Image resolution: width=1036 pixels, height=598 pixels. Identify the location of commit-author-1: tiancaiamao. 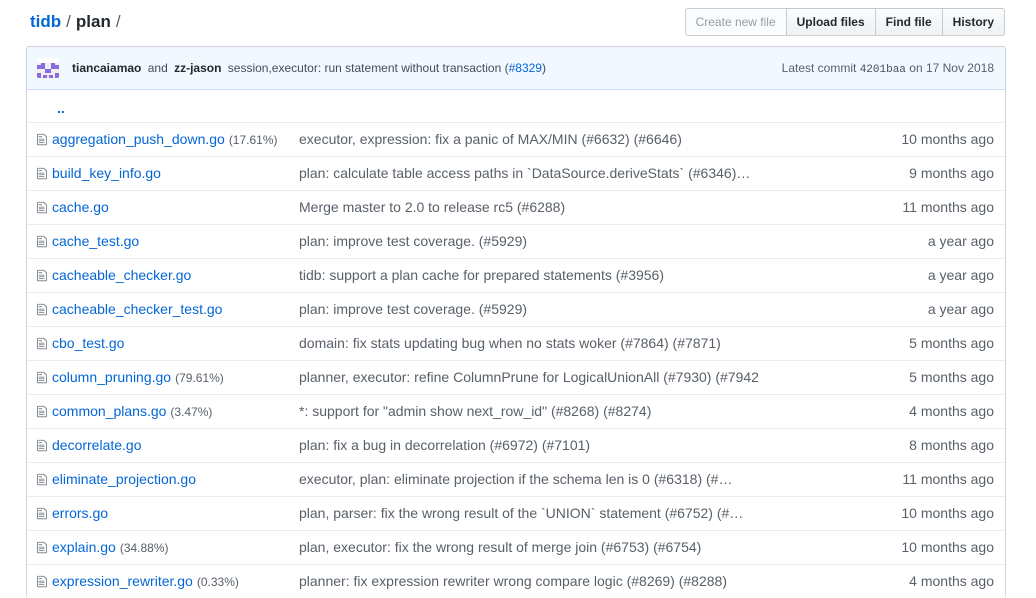
(106, 68).